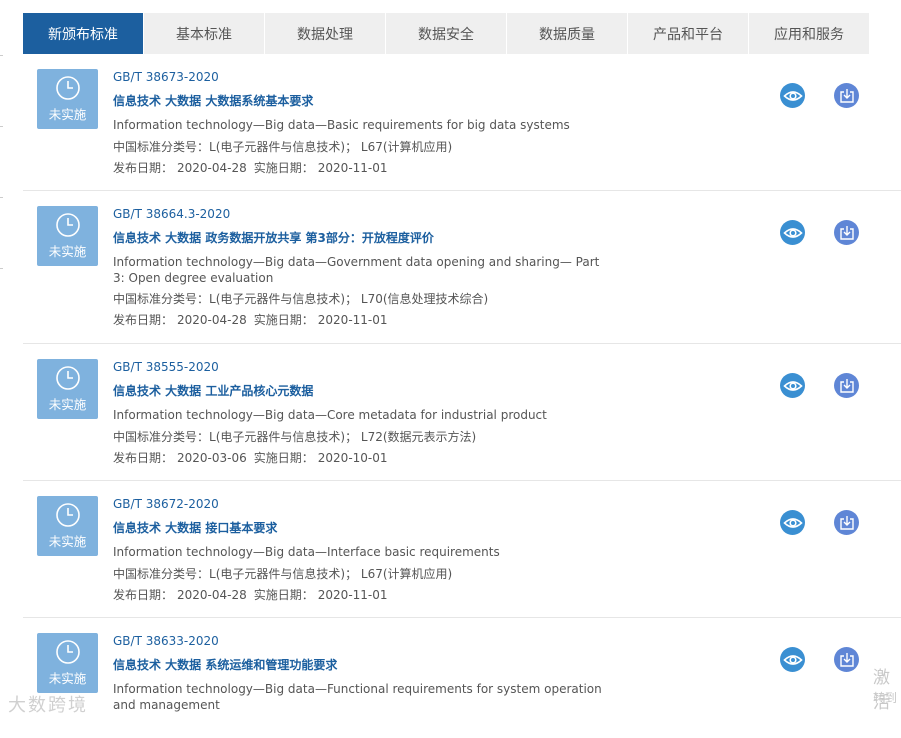  I want to click on classification-value: L(电子元器件与信息技术)； L70(信息处理技术综合), so click(349, 299).